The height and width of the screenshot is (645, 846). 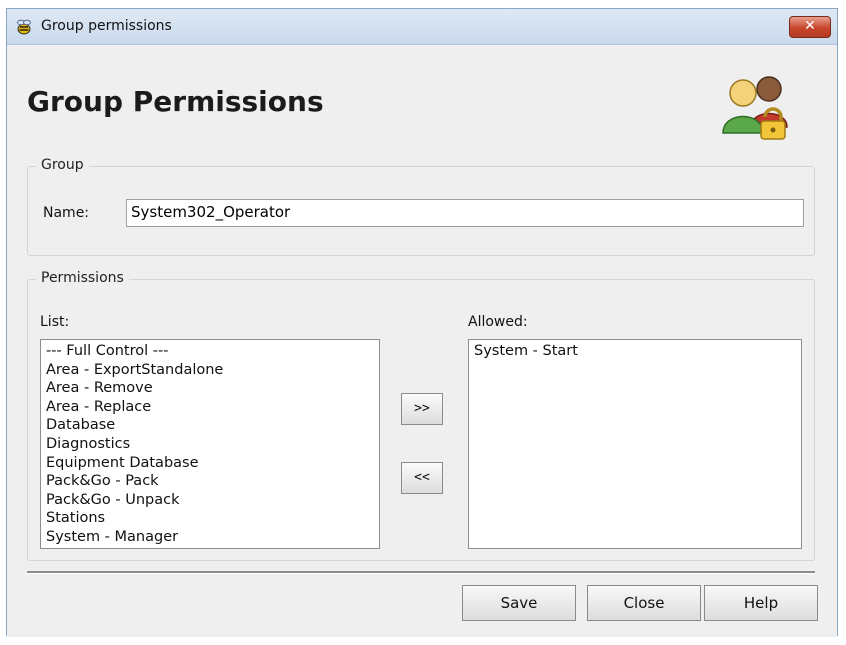 I want to click on list-item: Area - ExportStandalone, so click(x=210, y=370).